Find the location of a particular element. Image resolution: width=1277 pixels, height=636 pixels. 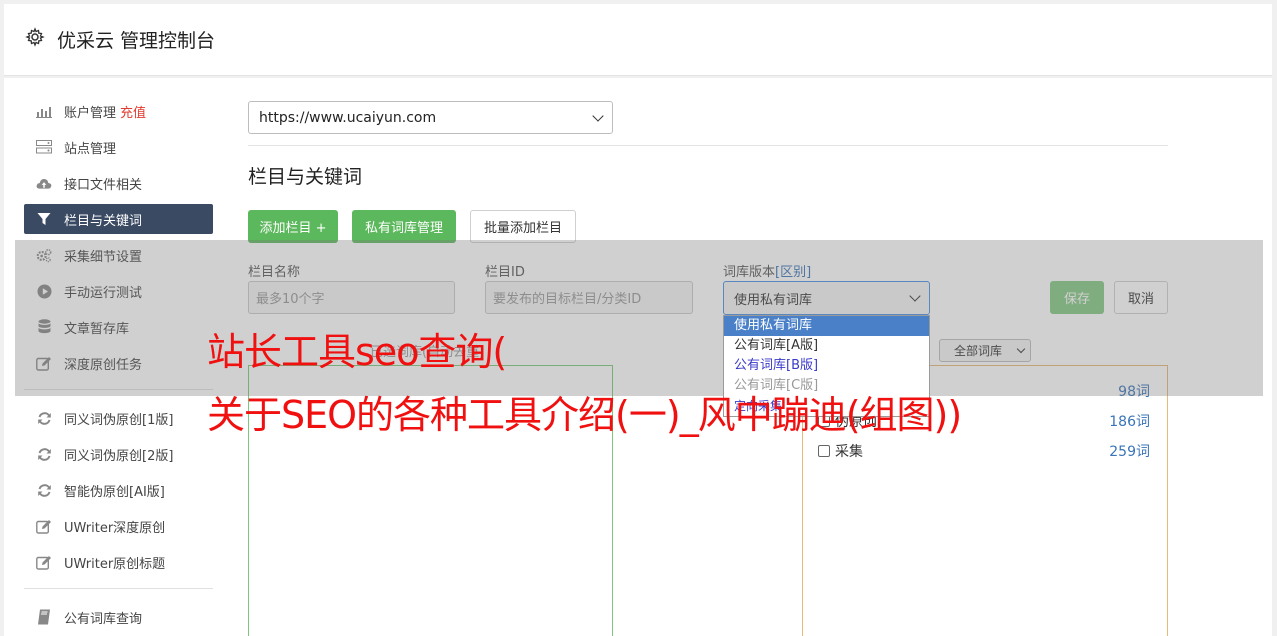

sidebar-item-uwriter-title: UWriter原创标题 is located at coordinates (118, 562).